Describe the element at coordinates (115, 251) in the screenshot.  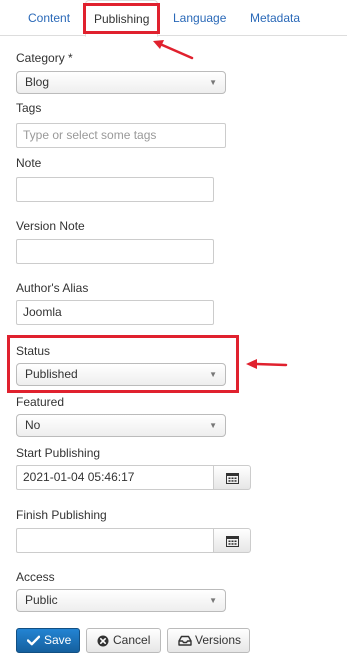
I see `version-note-input` at that location.